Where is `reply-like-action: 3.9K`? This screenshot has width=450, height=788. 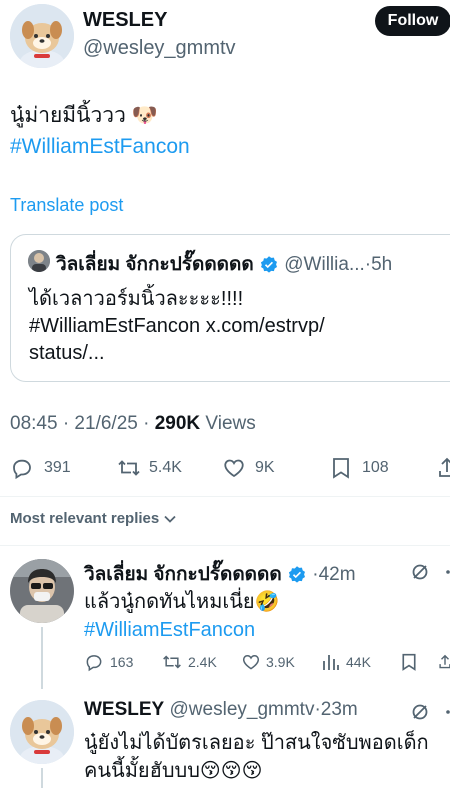
reply-like-action: 3.9K is located at coordinates (268, 662).